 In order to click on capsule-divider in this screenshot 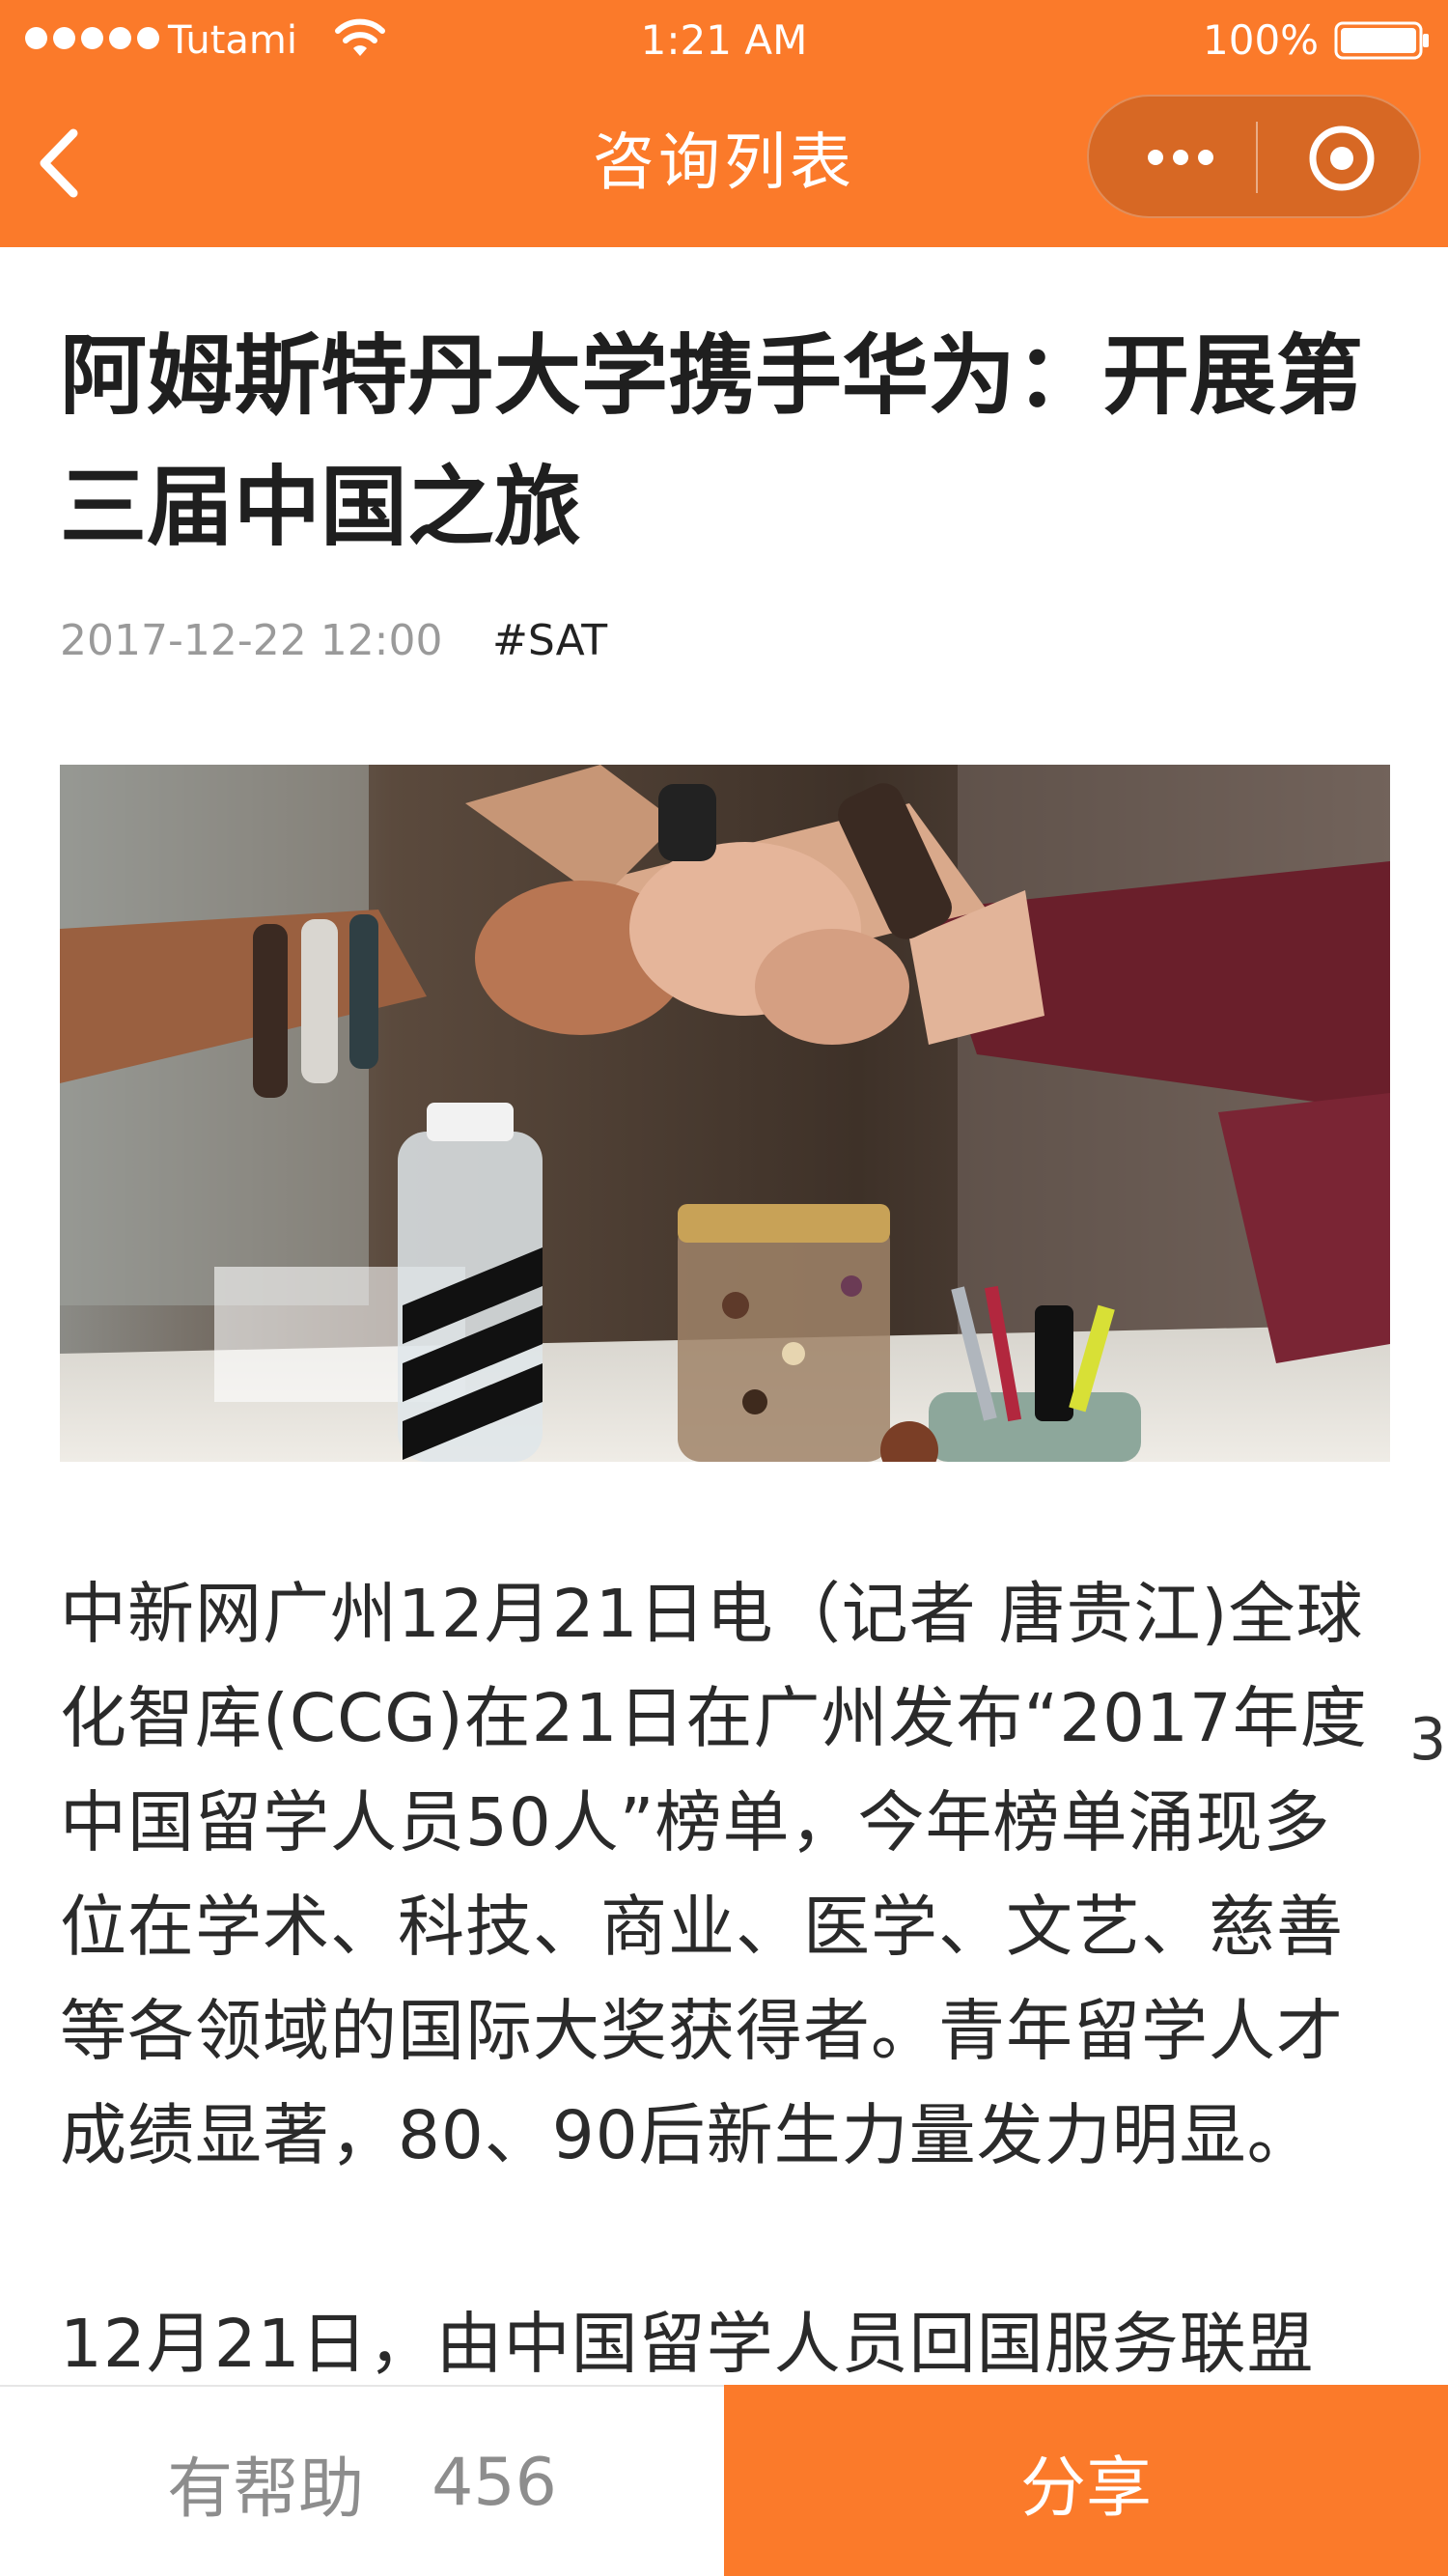, I will do `click(1257, 158)`.